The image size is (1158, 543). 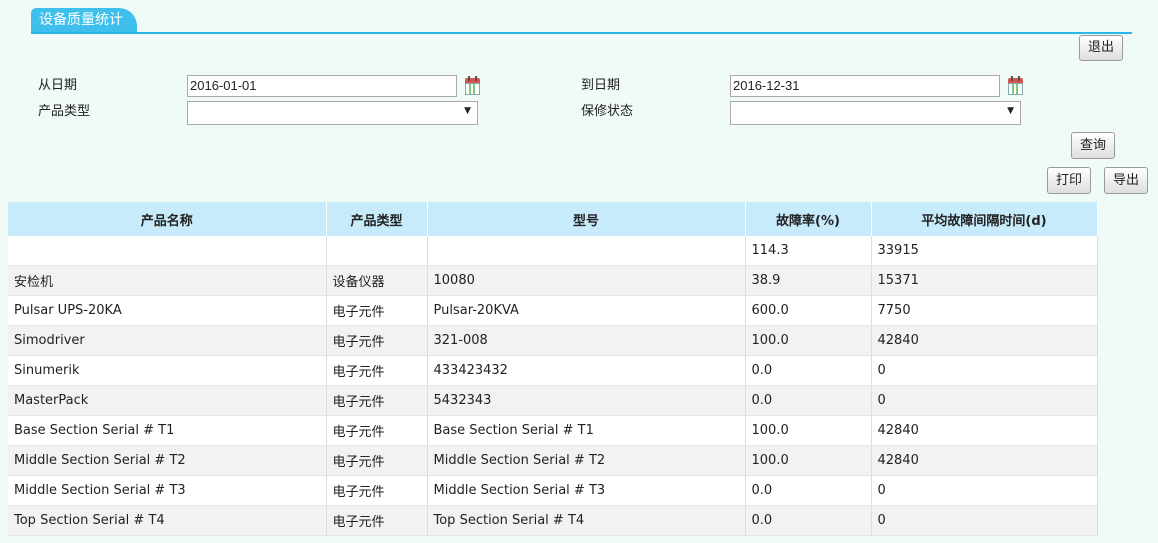 What do you see at coordinates (1126, 180) in the screenshot?
I see `export-button: 导出` at bounding box center [1126, 180].